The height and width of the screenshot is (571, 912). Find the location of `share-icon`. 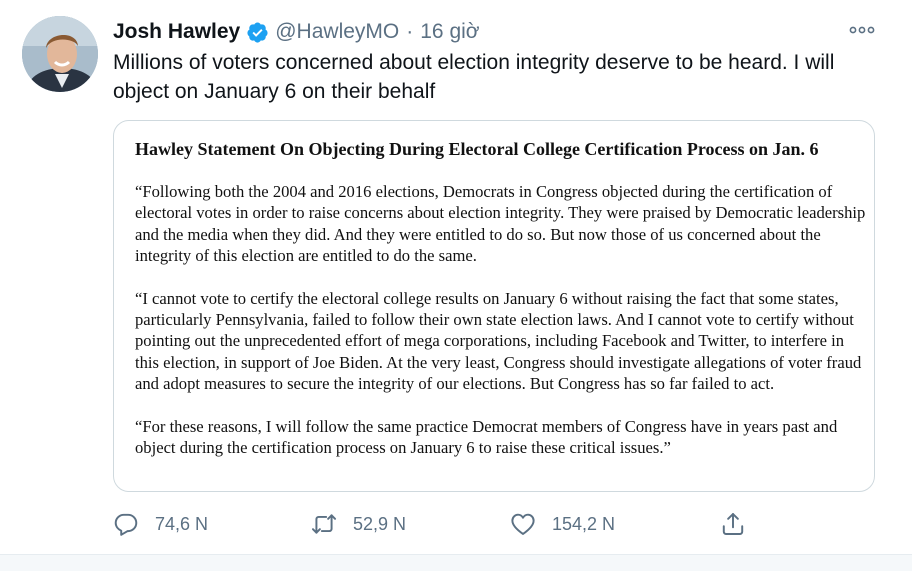

share-icon is located at coordinates (733, 524).